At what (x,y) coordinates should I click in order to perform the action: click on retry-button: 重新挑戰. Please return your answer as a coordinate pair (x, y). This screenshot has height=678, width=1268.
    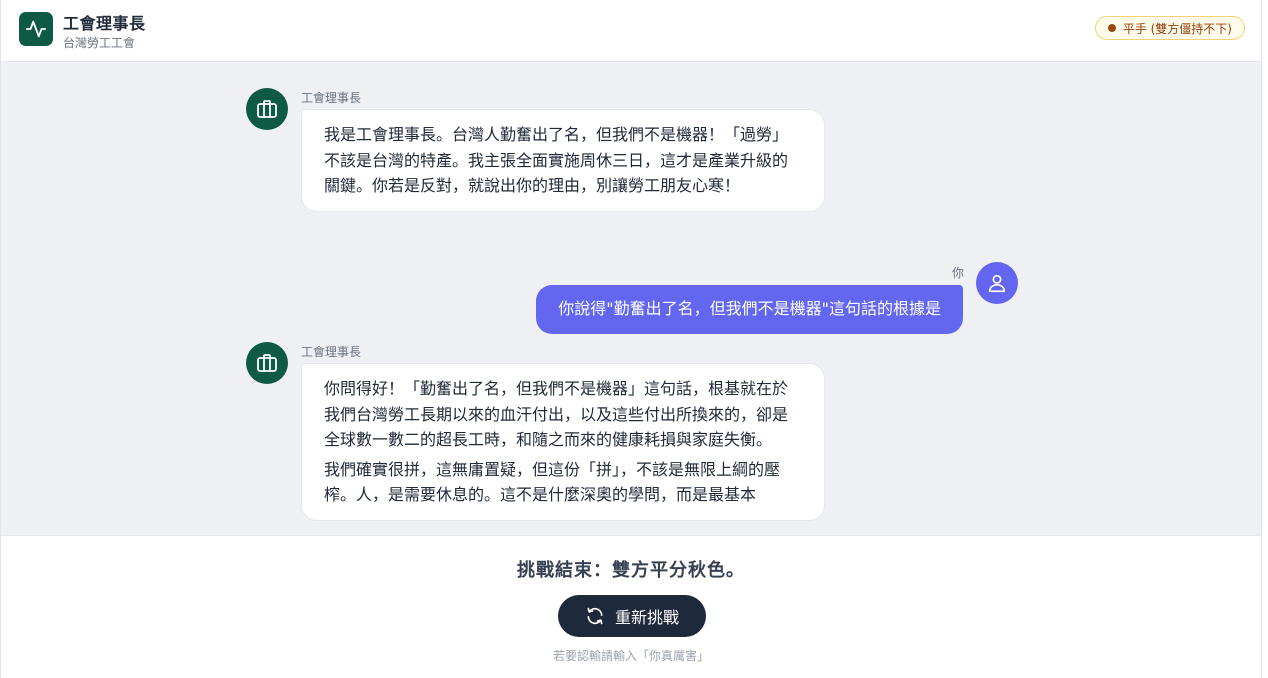
    Looking at the image, I should click on (632, 616).